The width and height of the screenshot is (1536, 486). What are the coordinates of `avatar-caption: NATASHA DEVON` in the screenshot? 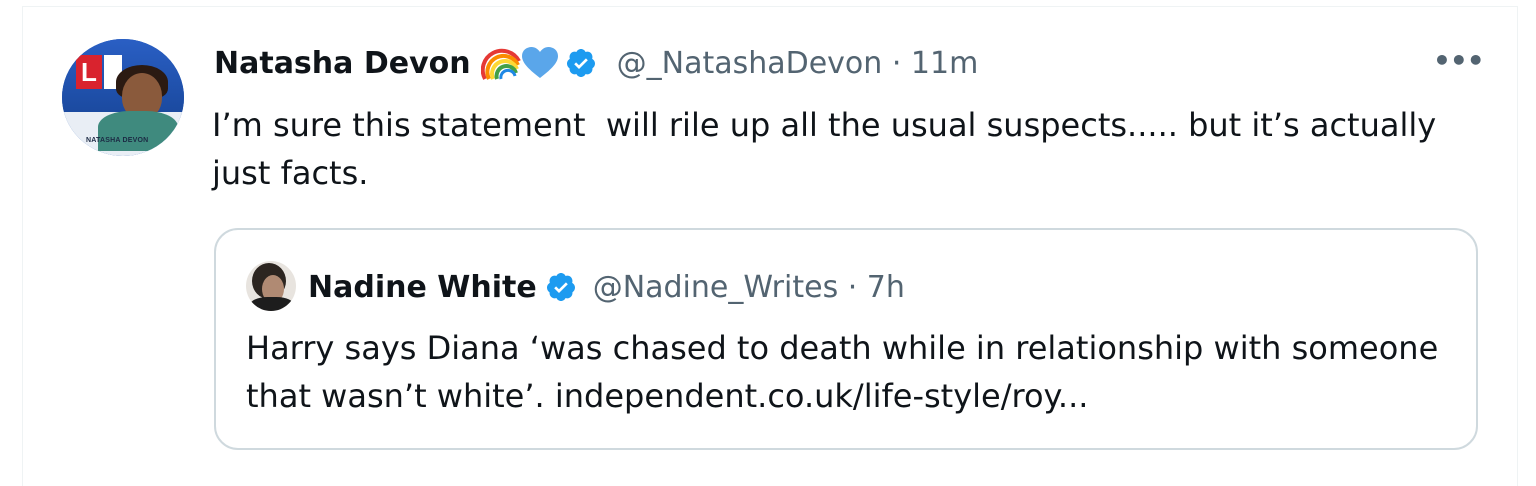 It's located at (117, 140).